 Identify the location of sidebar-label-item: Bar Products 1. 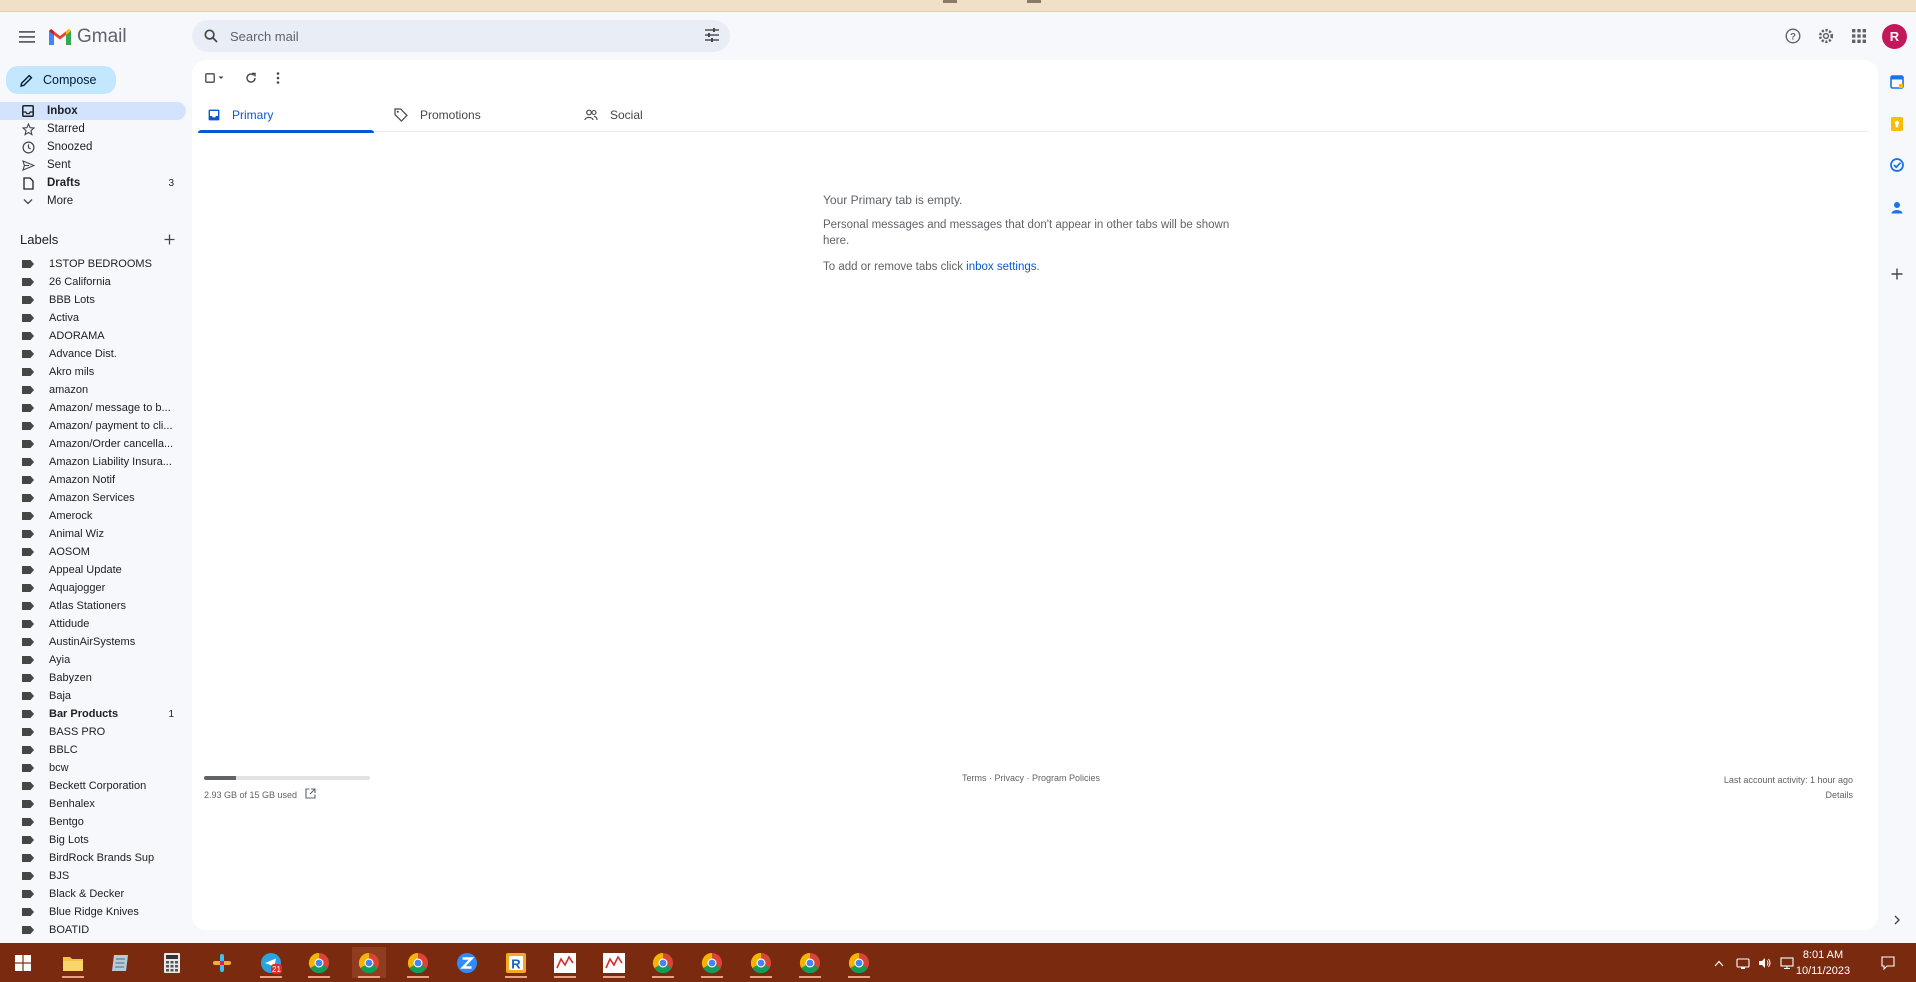
(93, 714).